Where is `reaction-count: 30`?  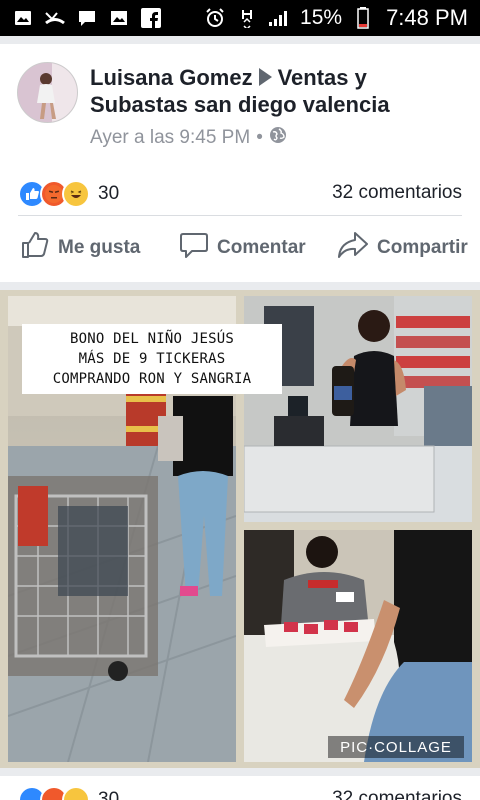 reaction-count: 30 is located at coordinates (109, 193).